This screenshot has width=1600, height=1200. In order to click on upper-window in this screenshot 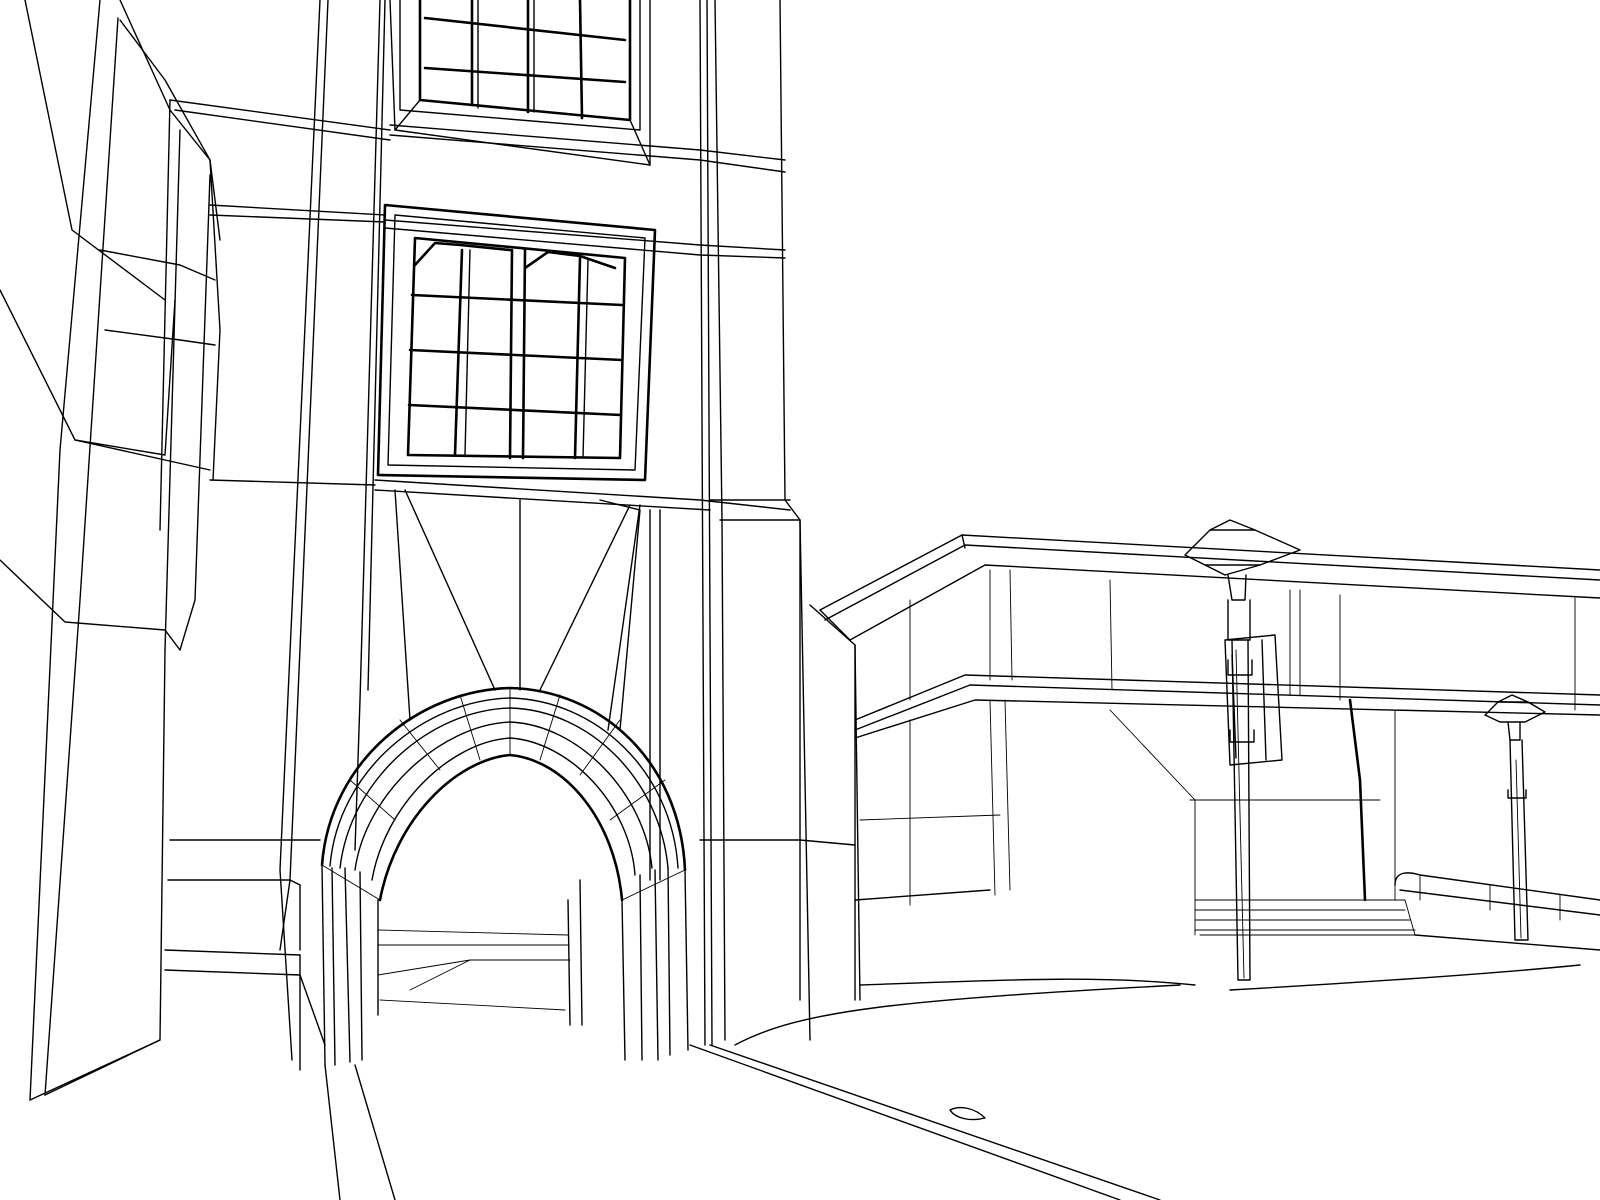, I will do `click(520, 83)`.